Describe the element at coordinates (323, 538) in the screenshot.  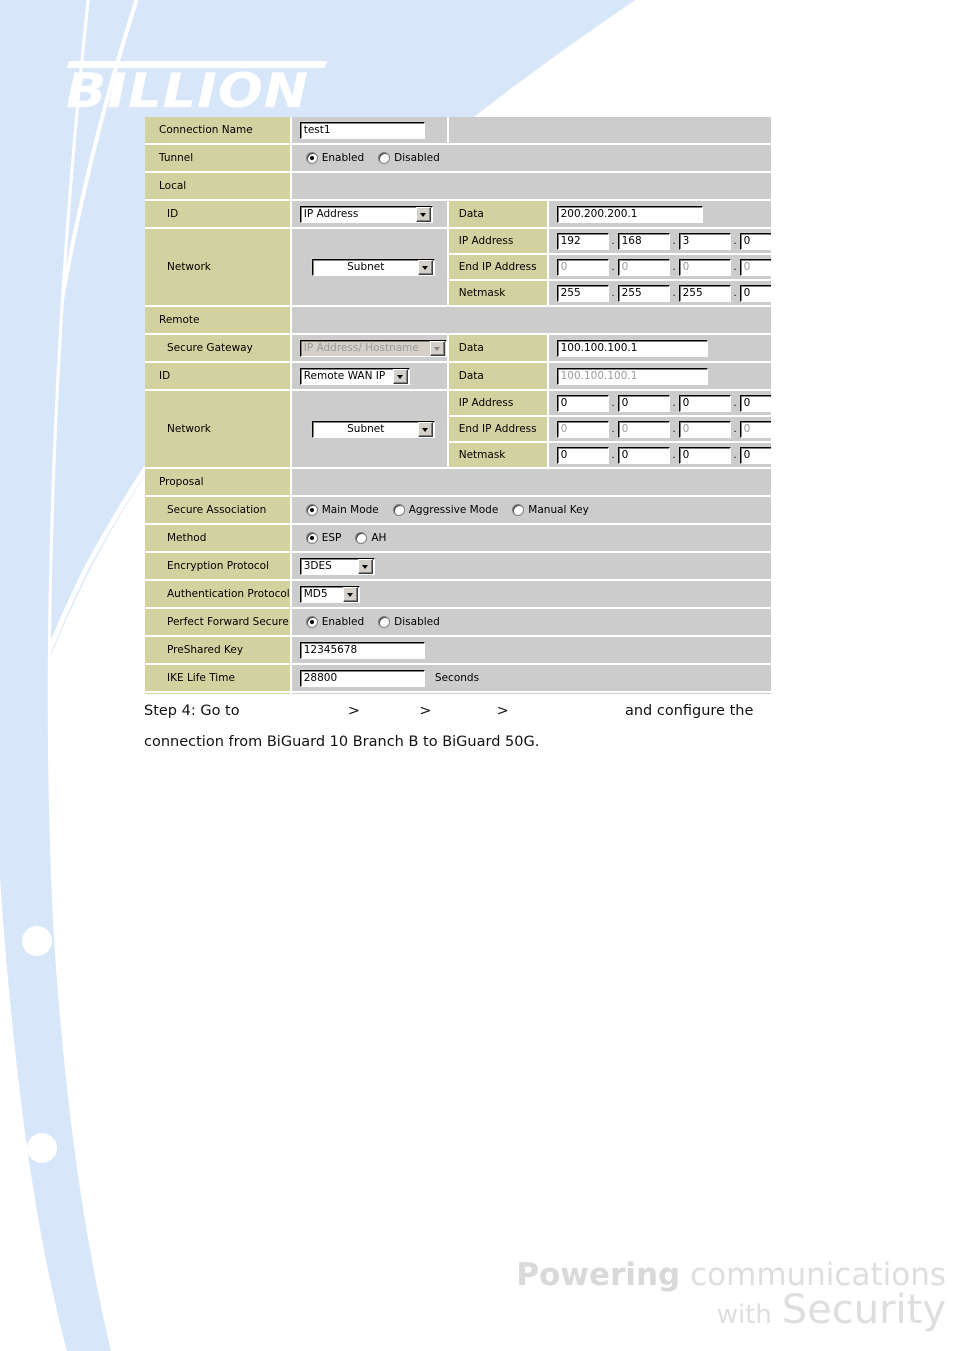
I see `method-radio-esp: ESP` at that location.